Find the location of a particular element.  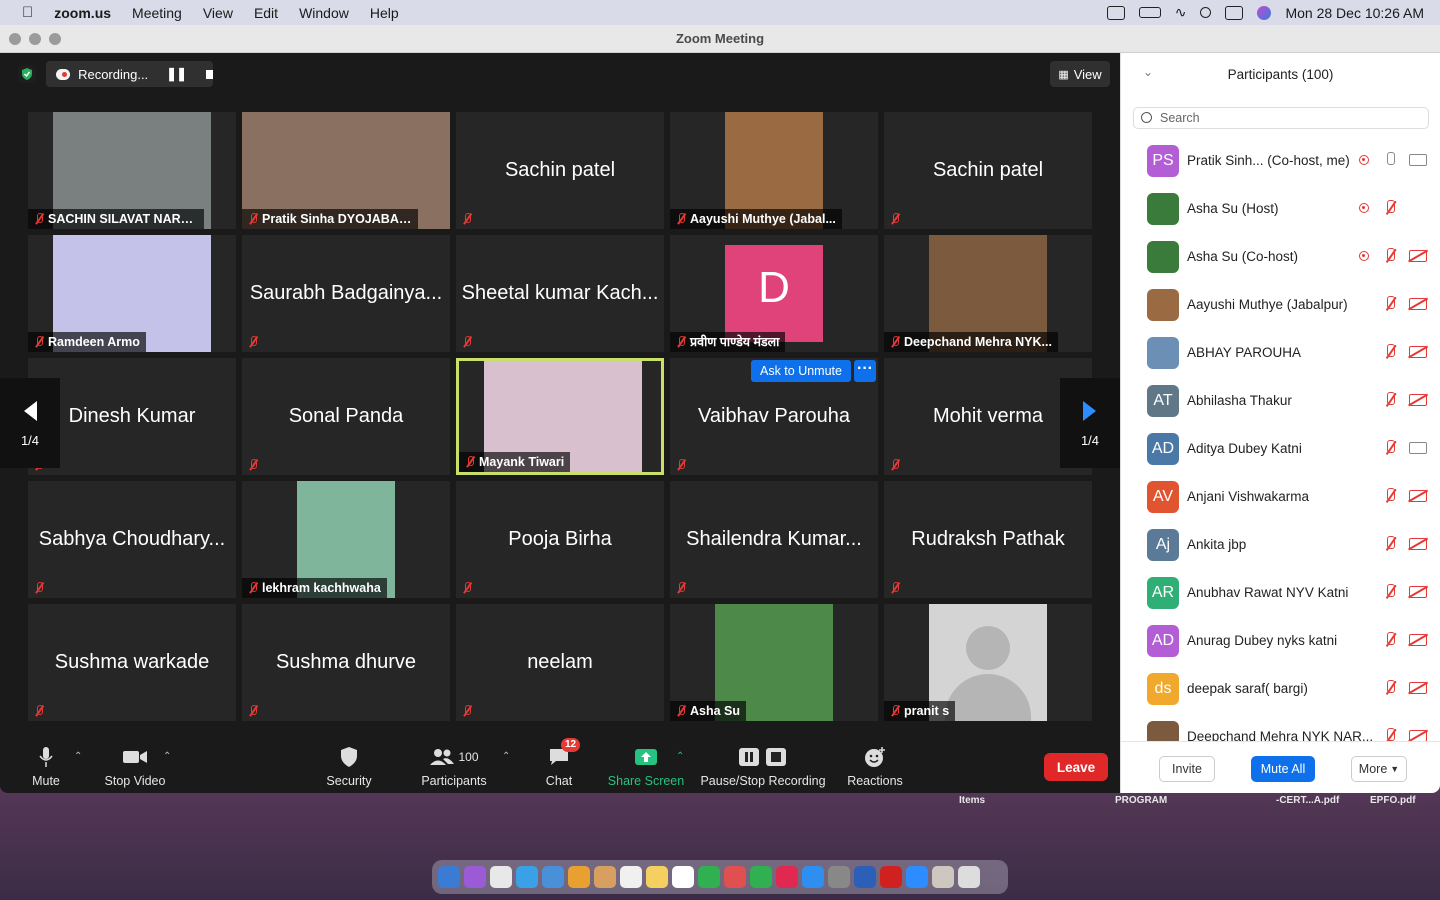

reactions-button: Reactions is located at coordinates (875, 767).